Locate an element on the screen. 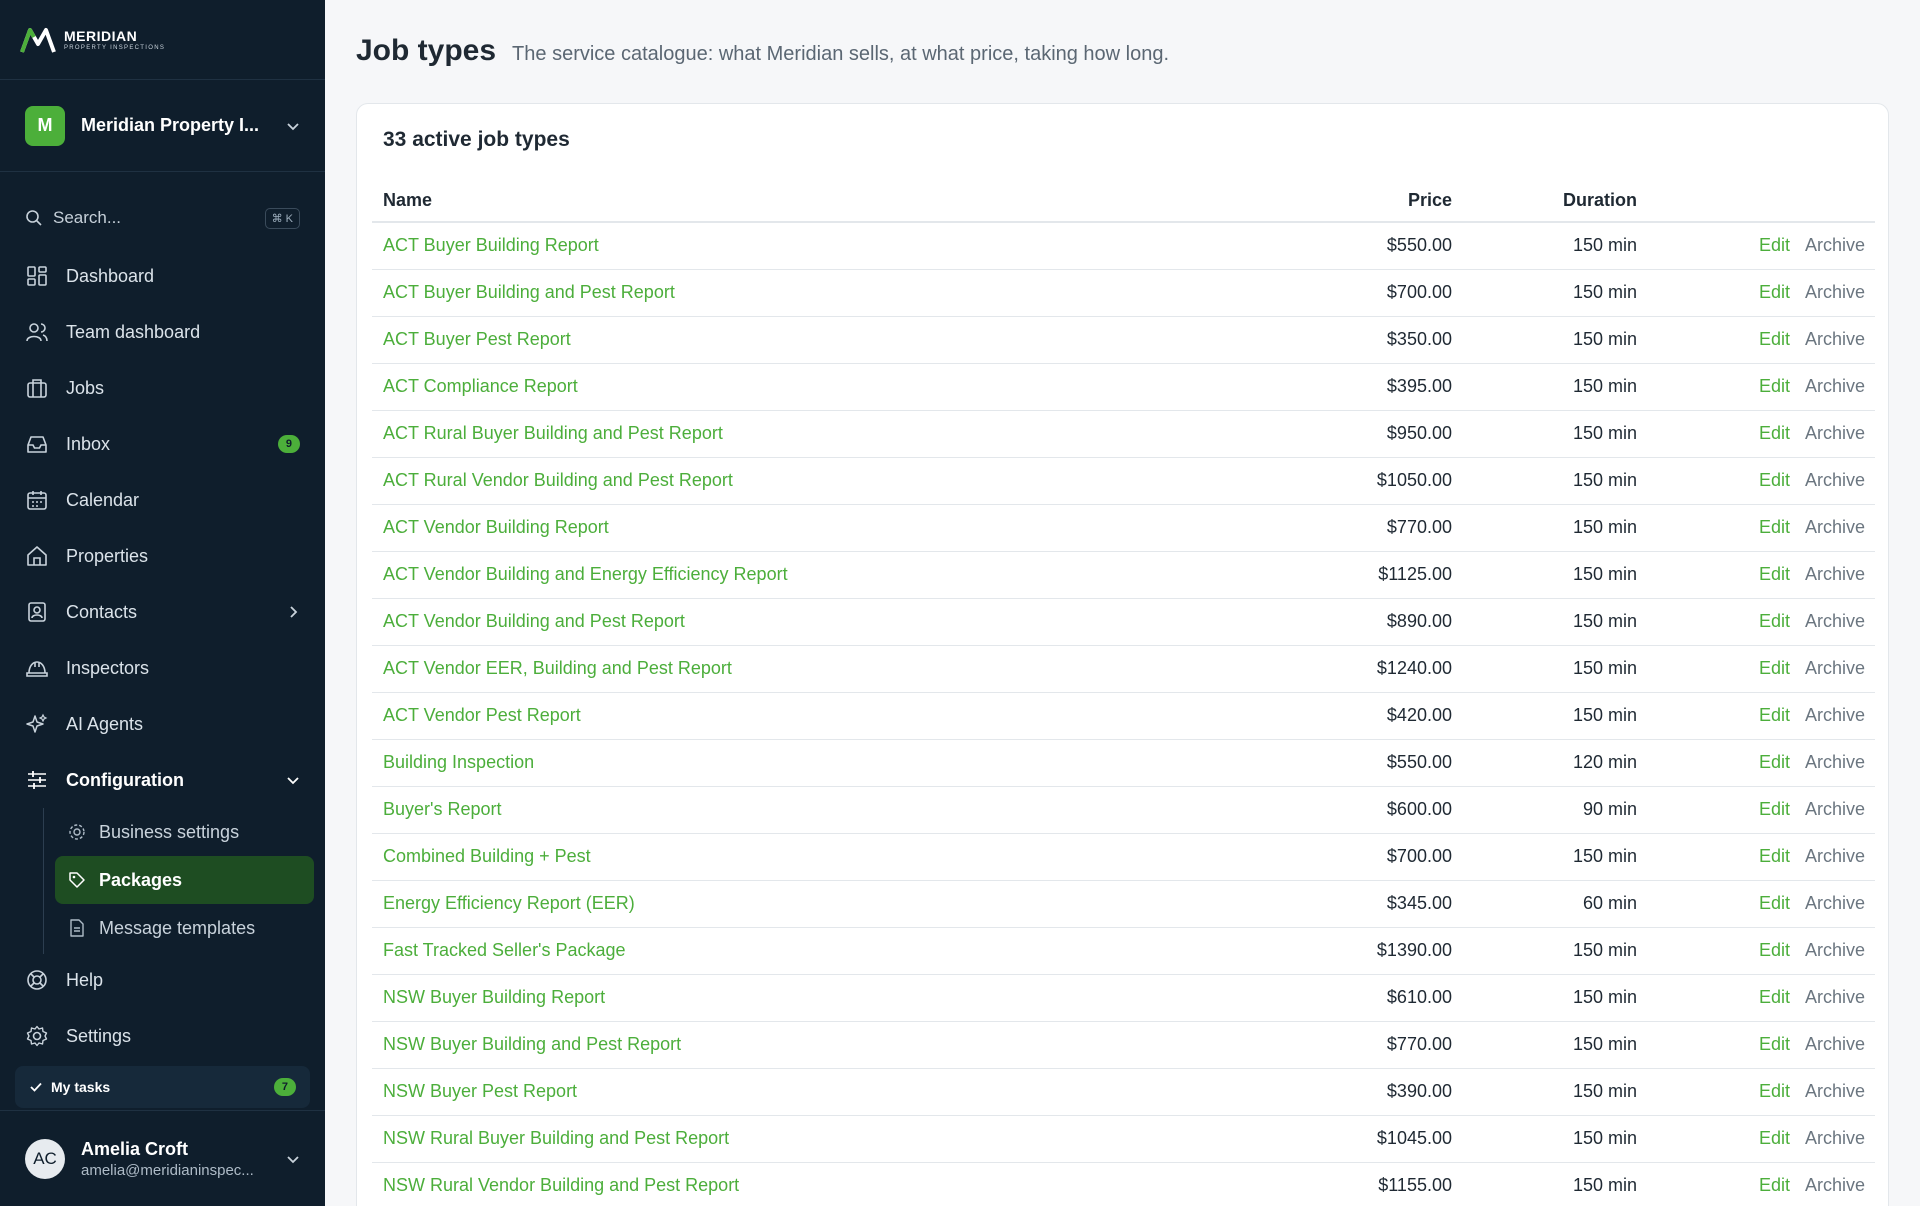 The height and width of the screenshot is (1206, 1920). my-tasks-button: My tasks 7 is located at coordinates (162, 1087).